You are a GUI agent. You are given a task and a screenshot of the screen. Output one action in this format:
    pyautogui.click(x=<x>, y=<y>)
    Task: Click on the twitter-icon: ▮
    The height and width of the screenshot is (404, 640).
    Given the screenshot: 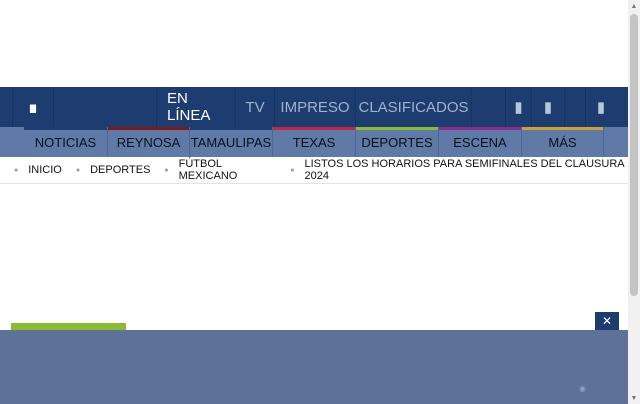 What is the action you would take?
    pyautogui.click(x=548, y=107)
    